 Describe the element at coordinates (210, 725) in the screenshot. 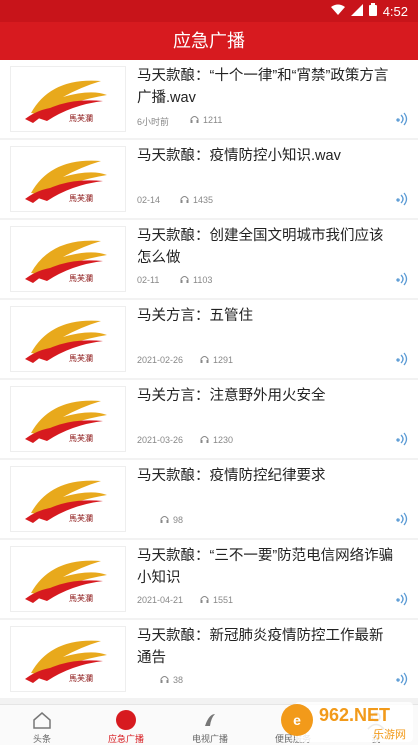

I see `tab-tv: 电视广播` at that location.